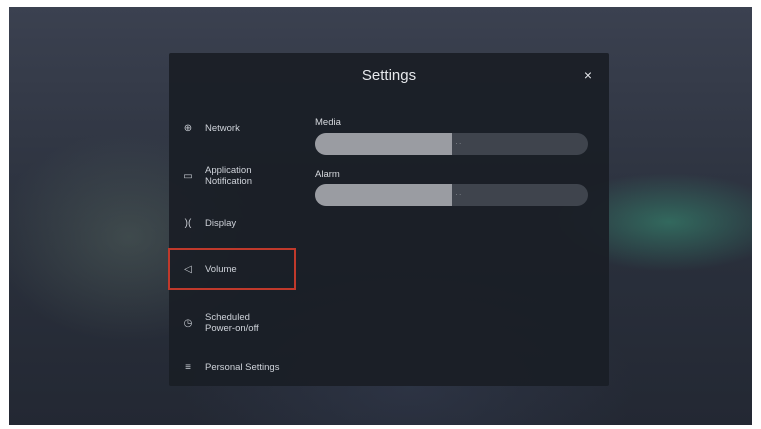 Image resolution: width=761 pixels, height=429 pixels. Describe the element at coordinates (458, 195) in the screenshot. I see `alarm-volume-value: · ·` at that location.